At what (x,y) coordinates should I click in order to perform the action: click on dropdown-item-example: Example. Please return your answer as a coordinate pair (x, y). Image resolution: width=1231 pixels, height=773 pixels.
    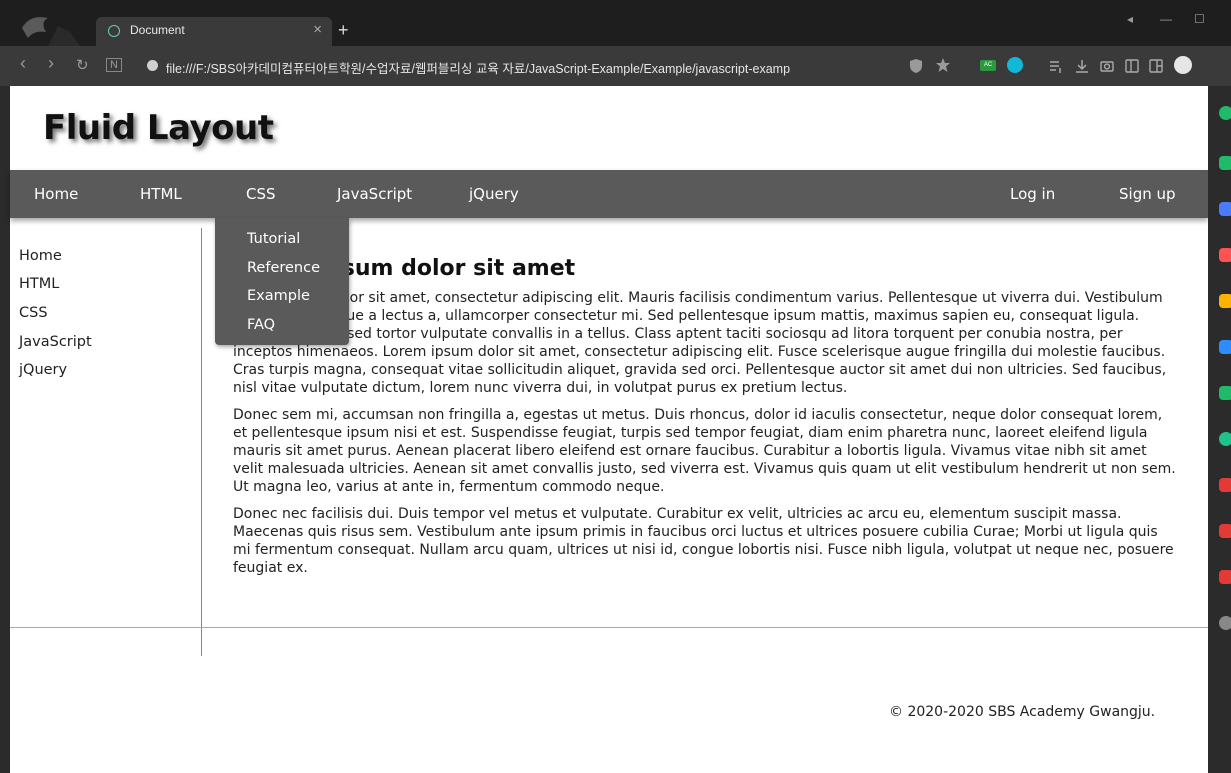
    Looking at the image, I should click on (278, 296).